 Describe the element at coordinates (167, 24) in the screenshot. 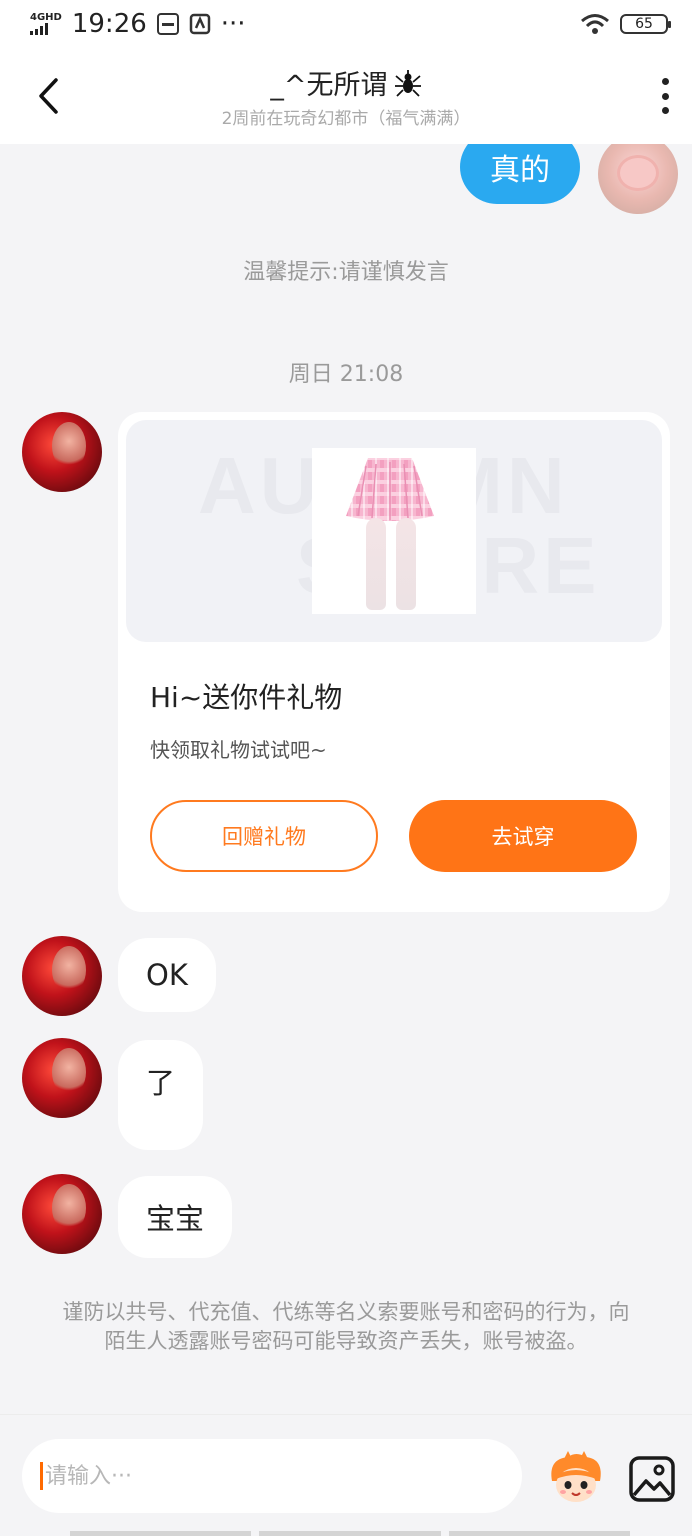

I see `sim-card-icon` at that location.